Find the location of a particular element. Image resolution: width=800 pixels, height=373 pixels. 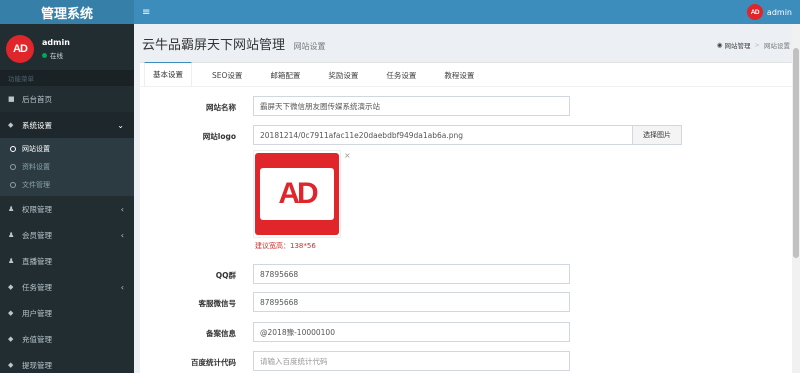

sidebar-subitem-site-settings: 网站设置 is located at coordinates (67, 149).